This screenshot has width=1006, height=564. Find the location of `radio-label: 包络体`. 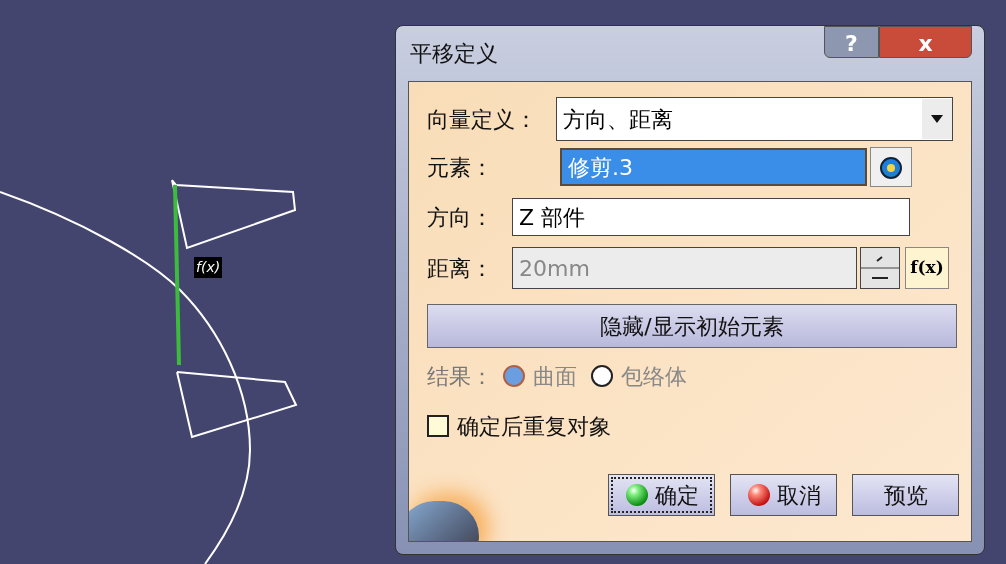

radio-label: 包络体 is located at coordinates (654, 376).